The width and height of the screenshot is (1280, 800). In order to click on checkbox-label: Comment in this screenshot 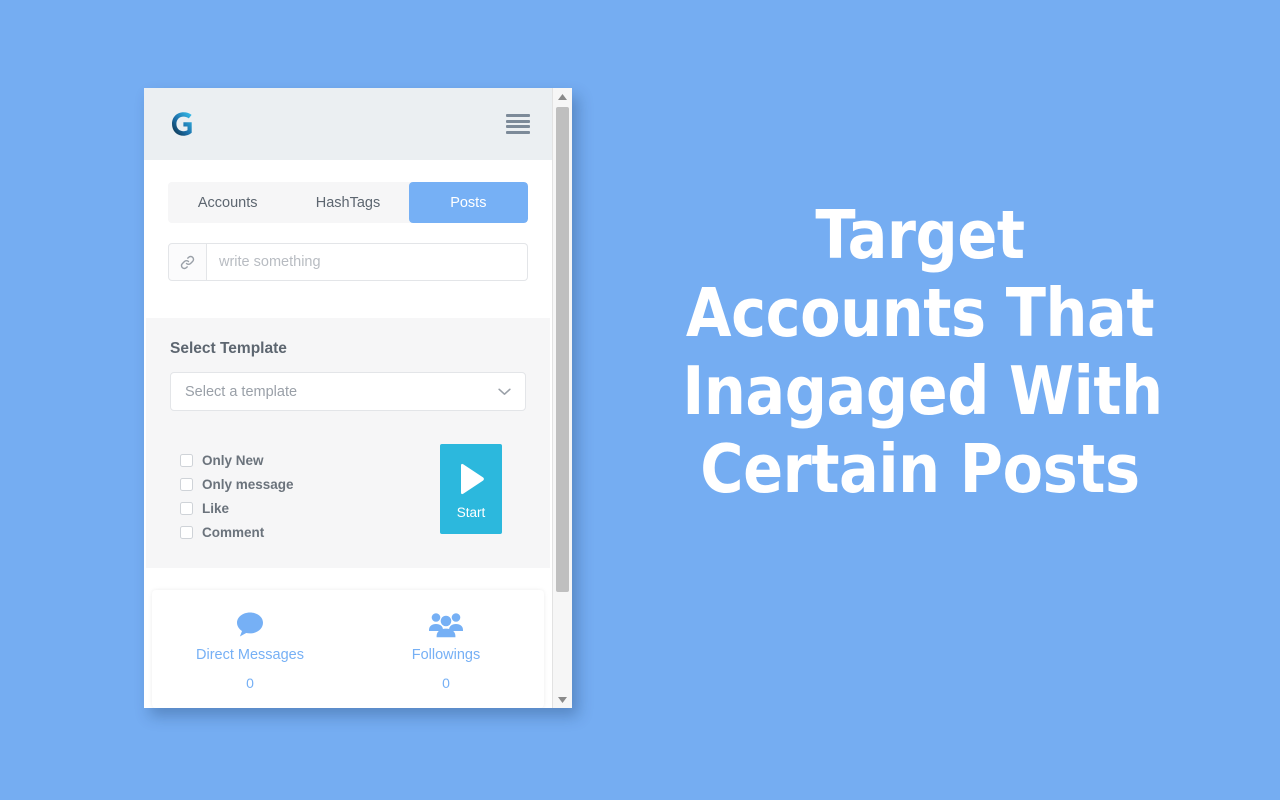, I will do `click(233, 532)`.